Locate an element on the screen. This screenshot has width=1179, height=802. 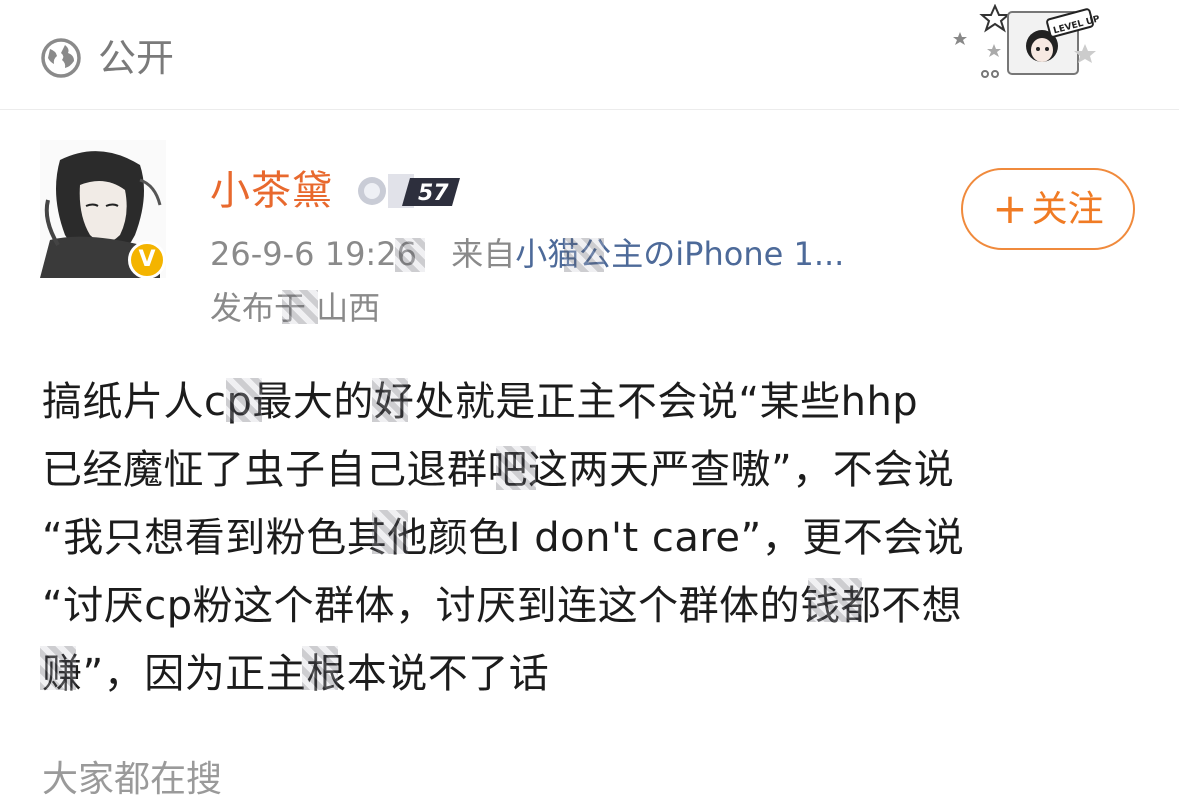
follow-button: + 关注 is located at coordinates (1048, 209).